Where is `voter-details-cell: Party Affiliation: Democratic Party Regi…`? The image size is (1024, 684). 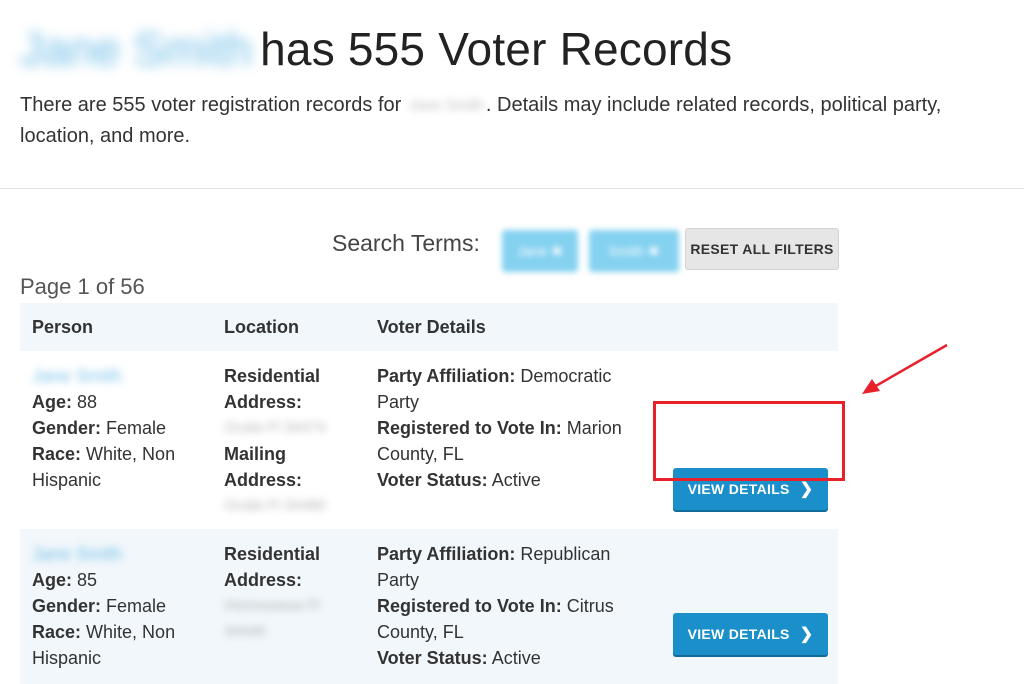
voter-details-cell: Party Affiliation: Democratic Party Regi… is located at coordinates (509, 428).